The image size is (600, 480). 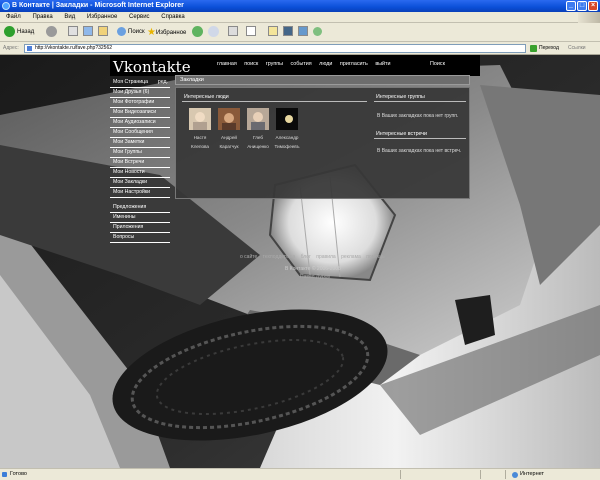 What do you see at coordinates (571, 6) in the screenshot?
I see `minimize-button: _` at bounding box center [571, 6].